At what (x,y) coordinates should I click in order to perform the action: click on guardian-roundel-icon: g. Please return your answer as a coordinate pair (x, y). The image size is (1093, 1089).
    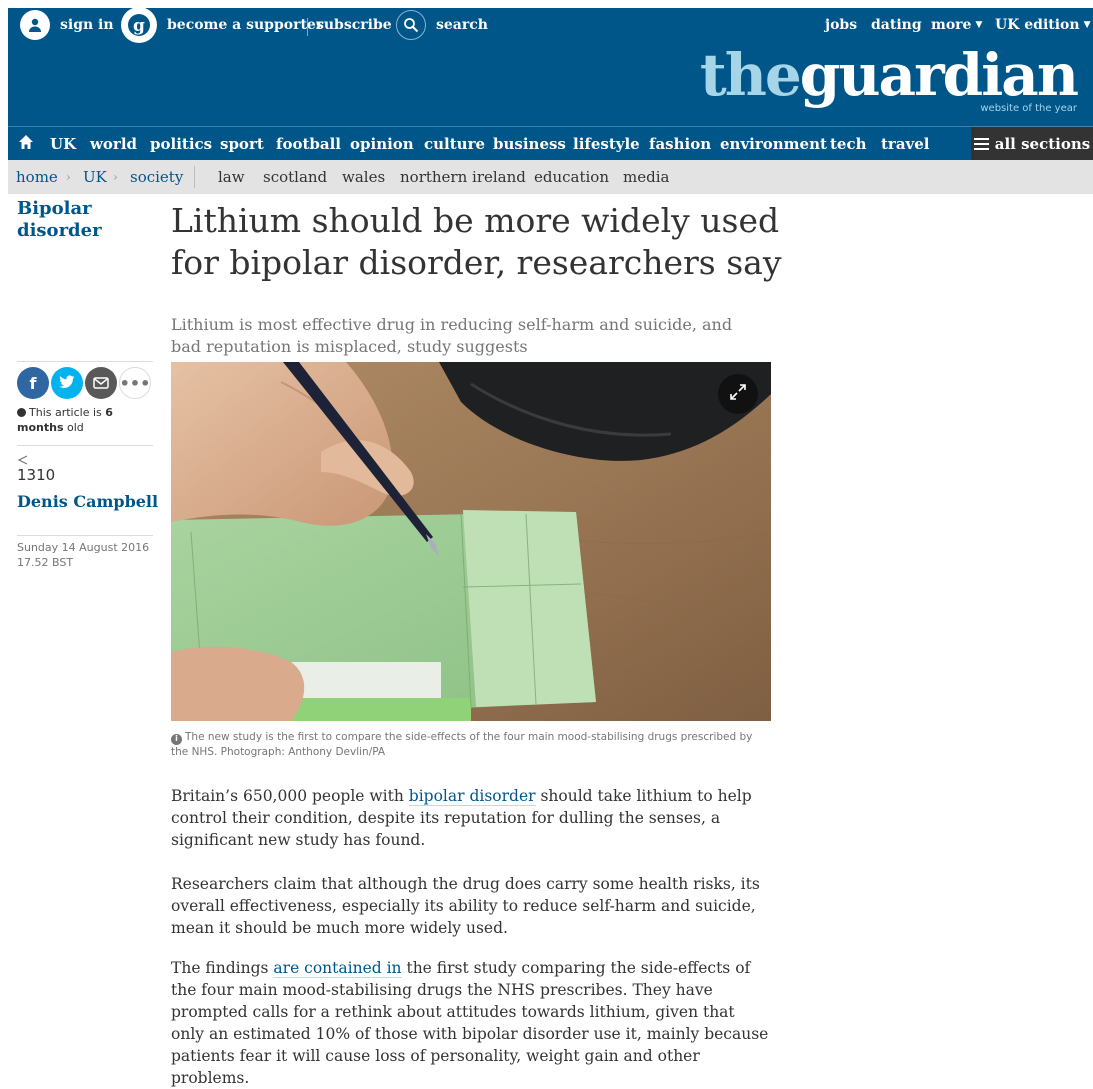
    Looking at the image, I should click on (139, 25).